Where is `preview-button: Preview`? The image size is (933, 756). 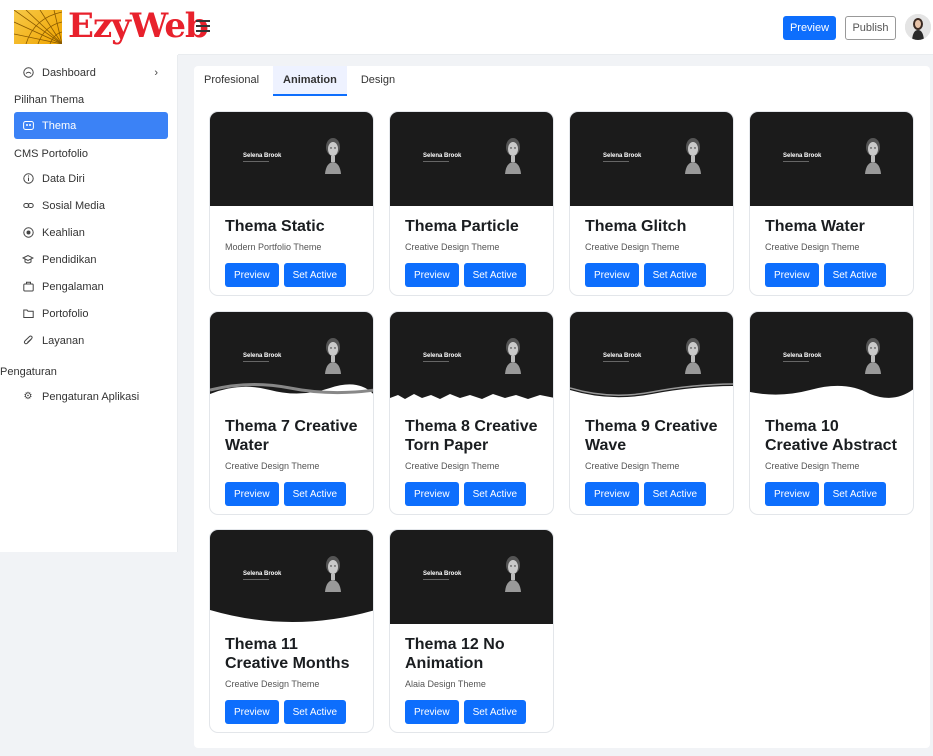
preview-button: Preview is located at coordinates (809, 28).